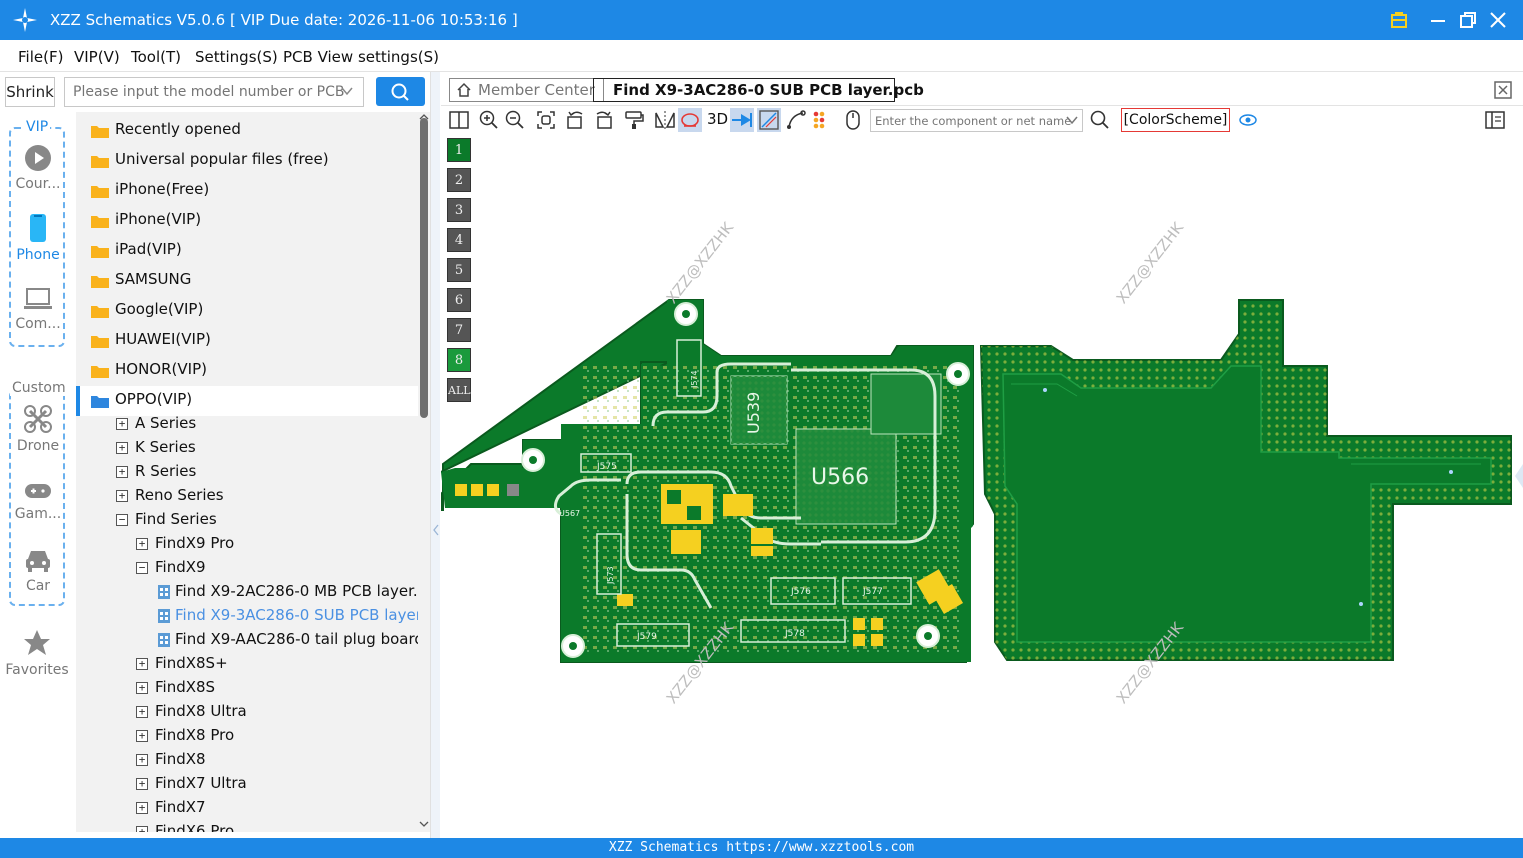  What do you see at coordinates (546, 120) in the screenshot?
I see `fit-view-icon` at bounding box center [546, 120].